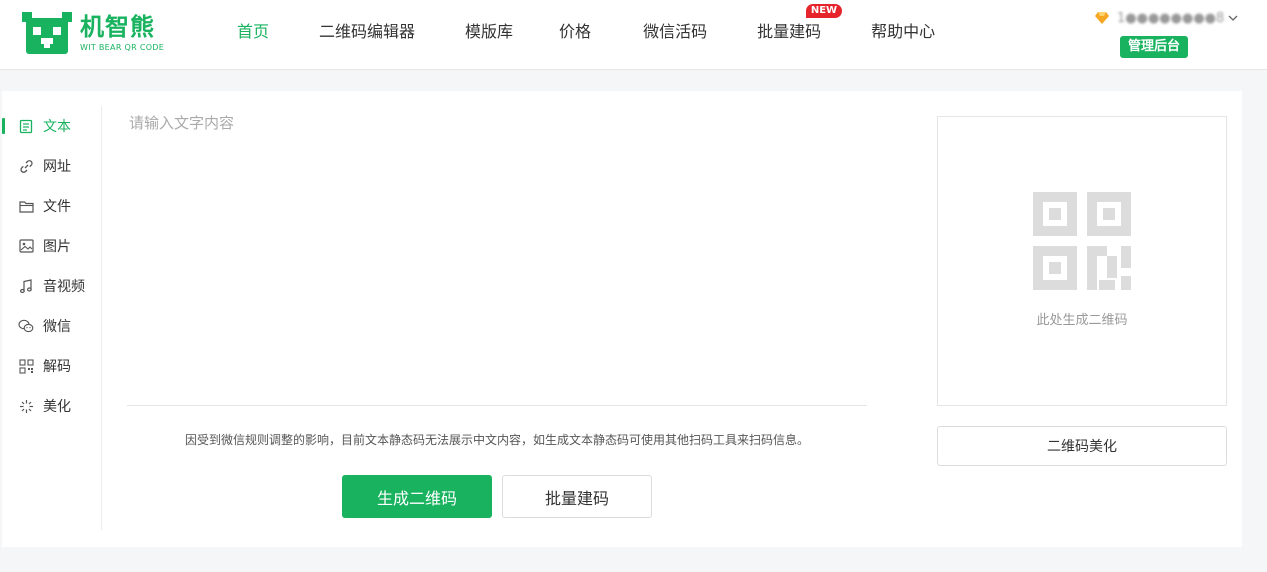 This screenshot has height=572, width=1267. I want to click on music-icon, so click(26, 286).